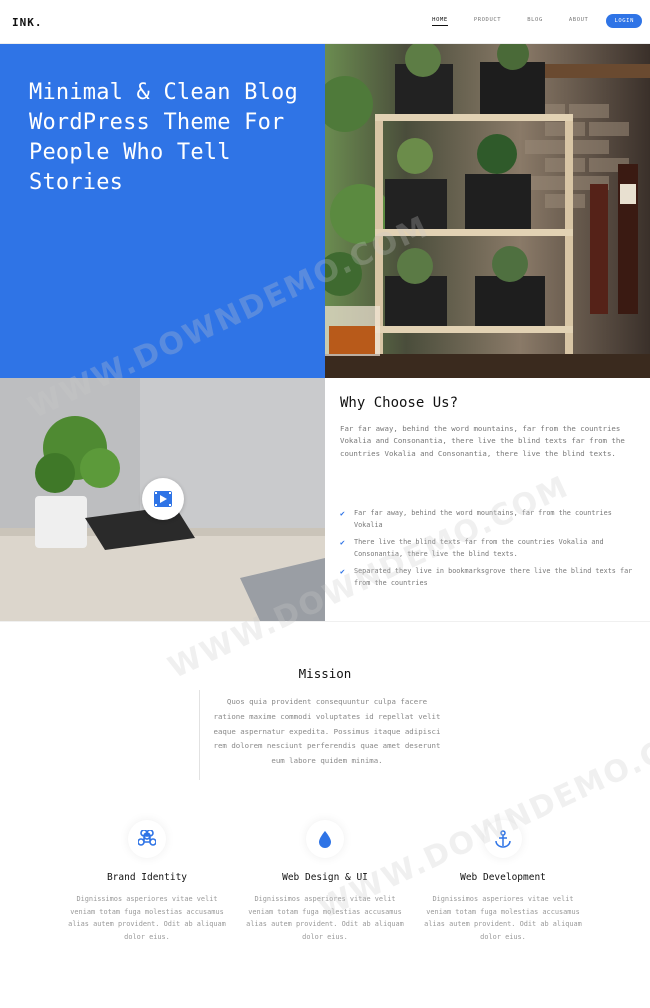  What do you see at coordinates (399, 403) in the screenshot?
I see `why-title: Why Choose Us?` at bounding box center [399, 403].